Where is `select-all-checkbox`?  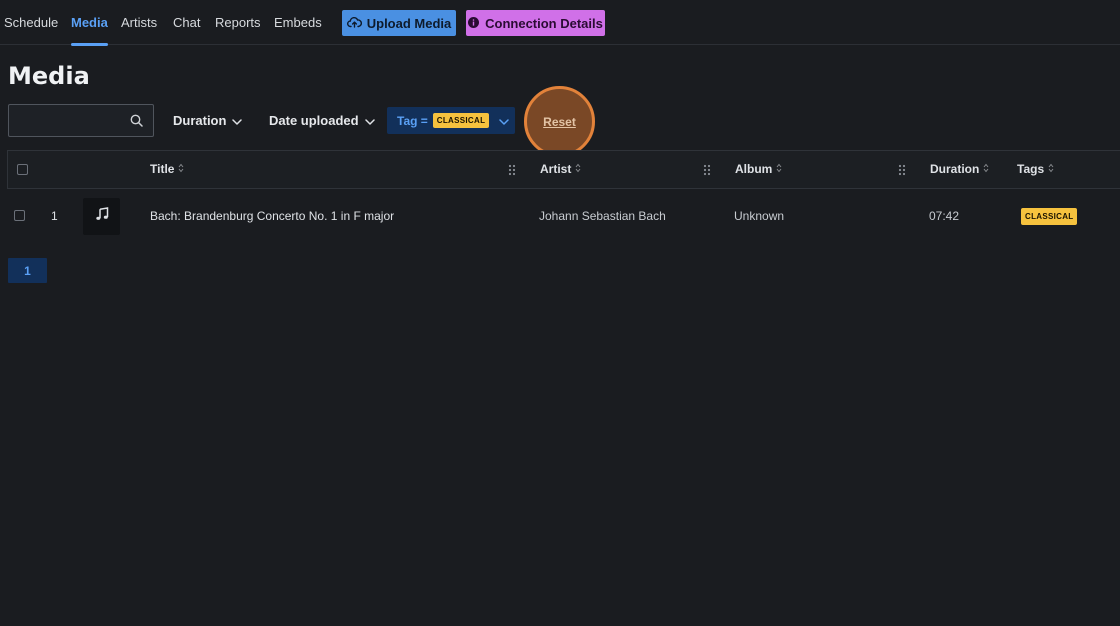 select-all-checkbox is located at coordinates (22, 169).